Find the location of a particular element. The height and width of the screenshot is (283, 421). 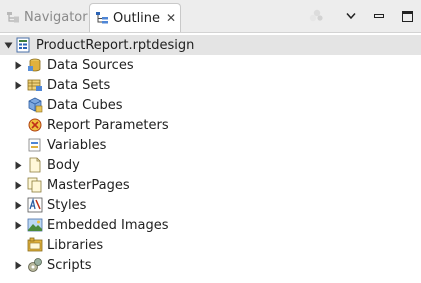

tree-item-label: Styles is located at coordinates (67, 205).